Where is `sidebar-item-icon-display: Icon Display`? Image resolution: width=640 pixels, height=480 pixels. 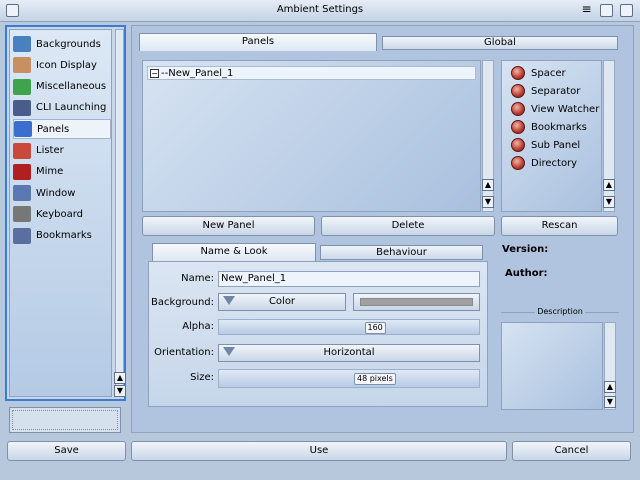 sidebar-item-icon-display: Icon Display is located at coordinates (62, 65).